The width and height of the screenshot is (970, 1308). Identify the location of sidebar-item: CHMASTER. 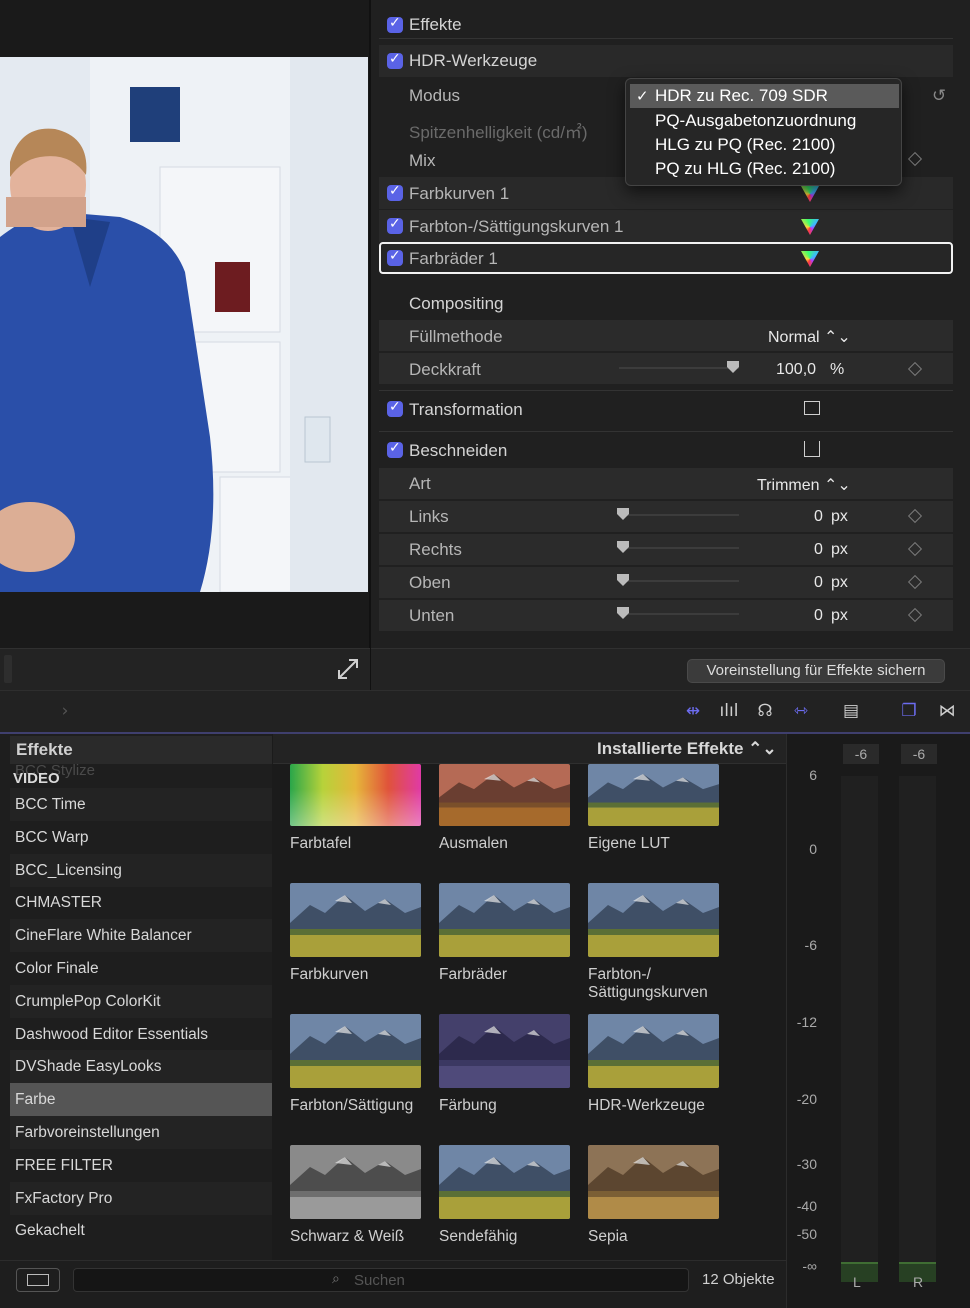
(141, 902).